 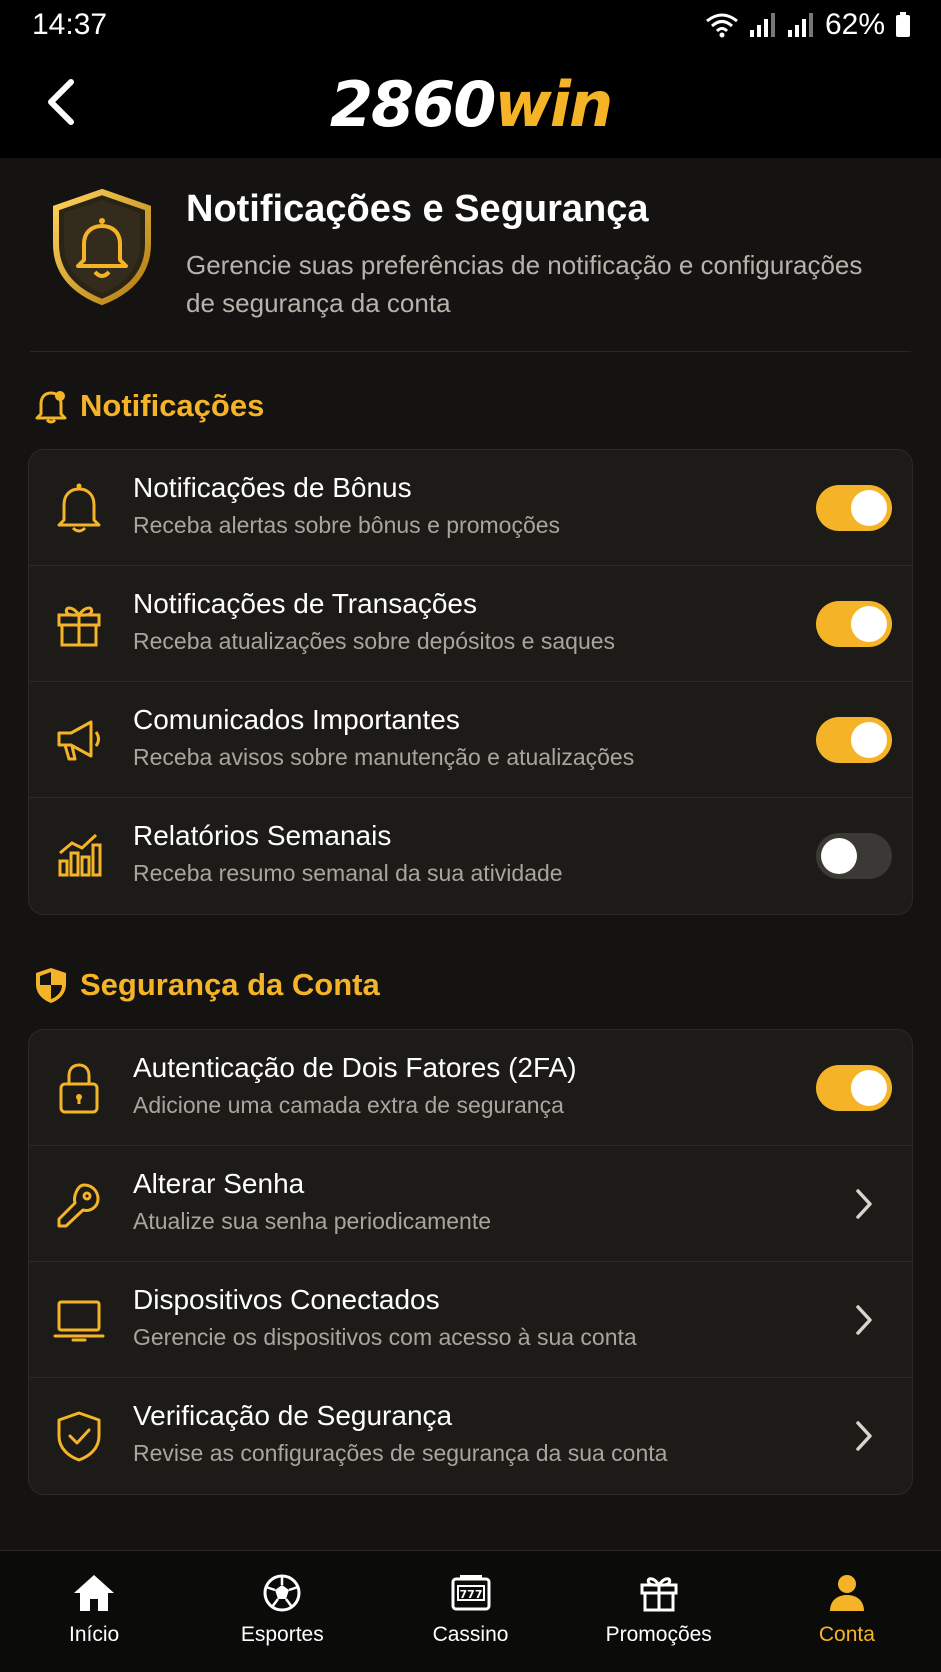 What do you see at coordinates (553, 104) in the screenshot?
I see `logo-word: win` at bounding box center [553, 104].